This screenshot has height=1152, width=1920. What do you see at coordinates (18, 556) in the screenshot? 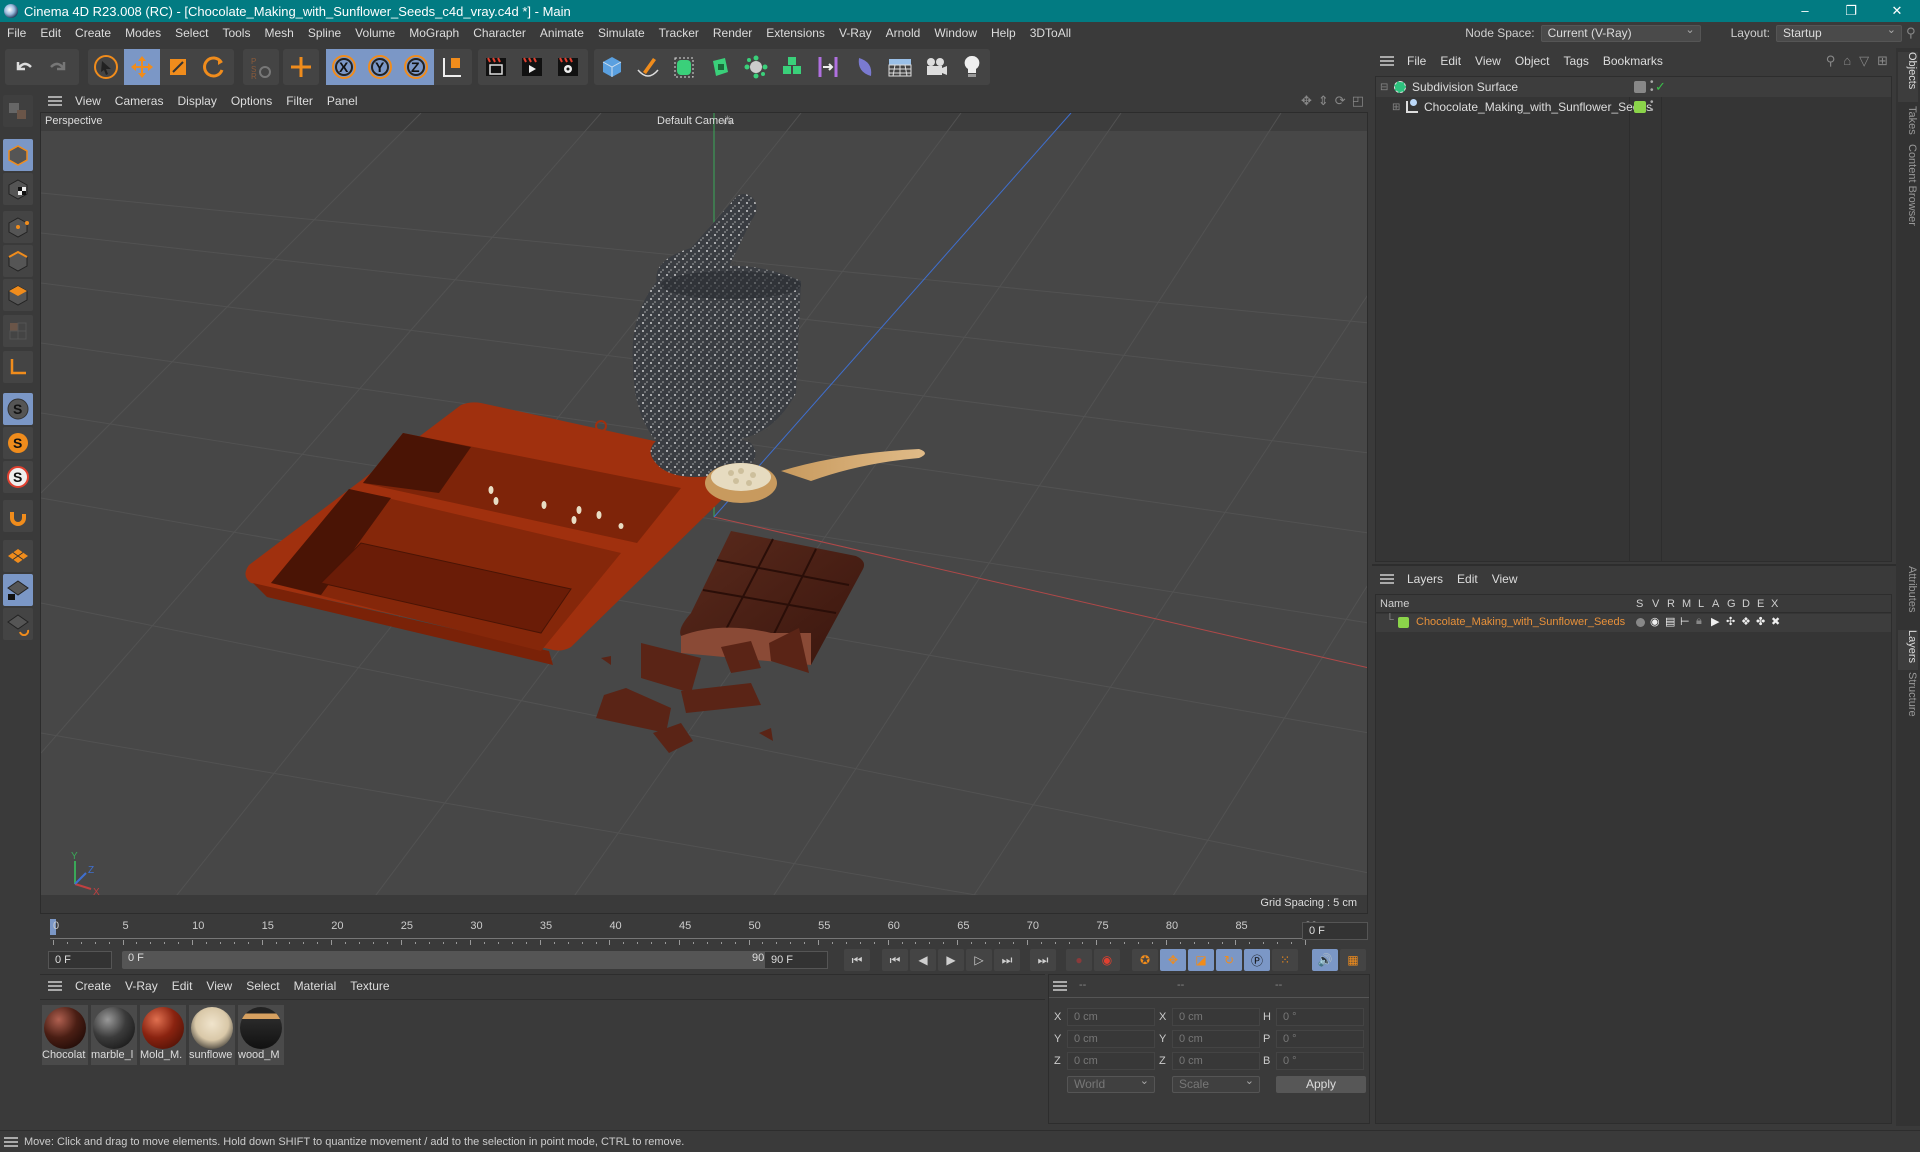
I see `workplane-button` at bounding box center [18, 556].